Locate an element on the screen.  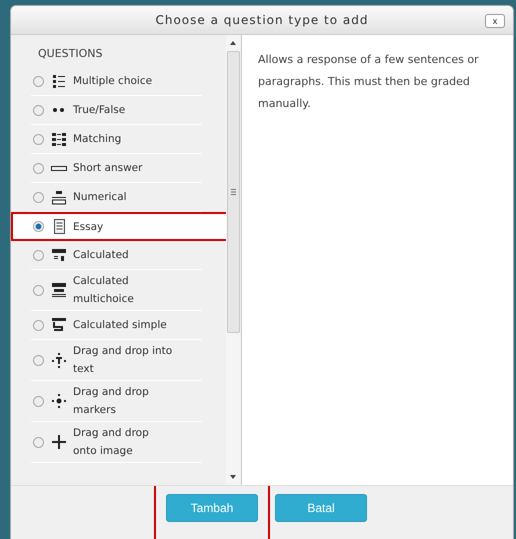
question-type-option: Short answer is located at coordinates (116, 169).